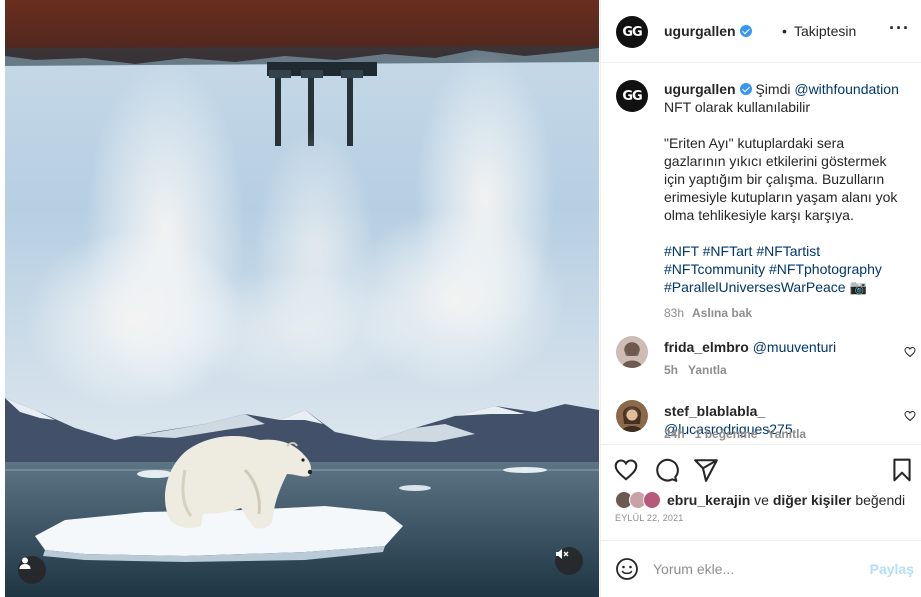  I want to click on avatar-text: GG, so click(632, 32).